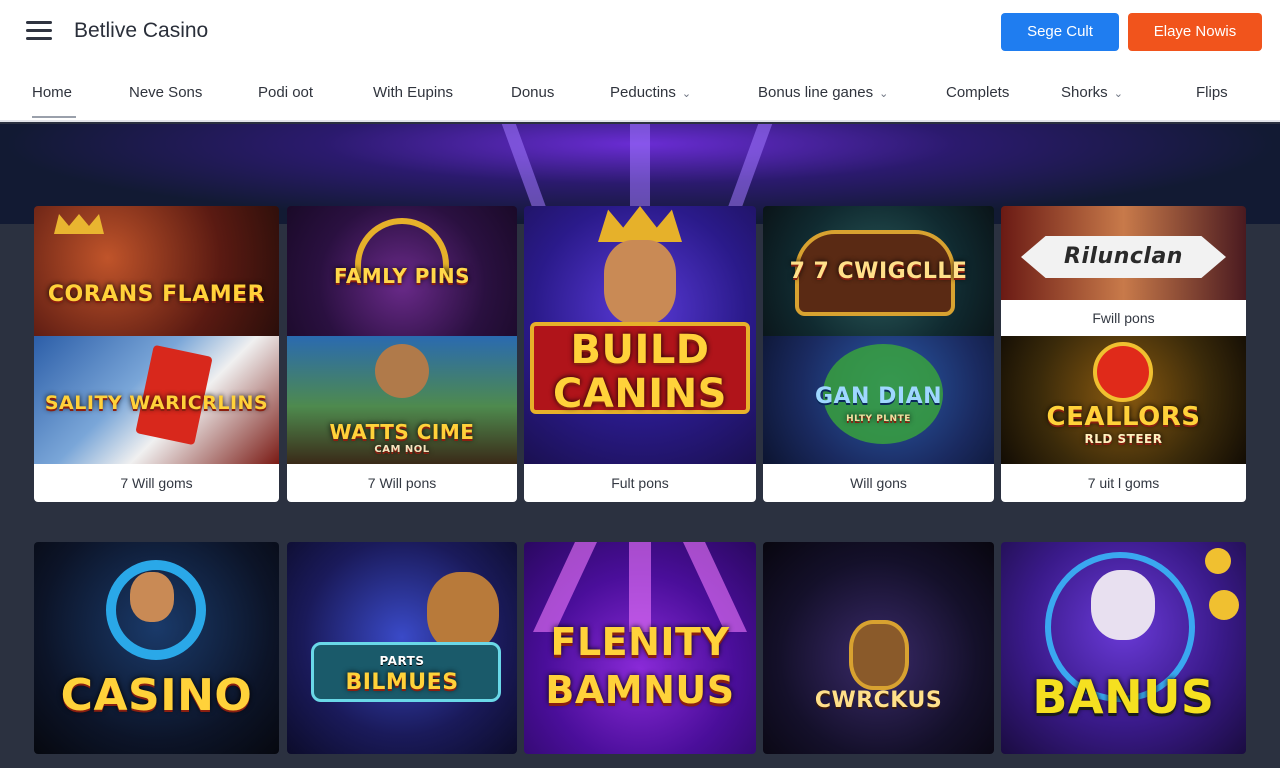 Image resolution: width=1280 pixels, height=768 pixels. Describe the element at coordinates (640, 372) in the screenshot. I see `game-title: BUILD CANINS` at that location.